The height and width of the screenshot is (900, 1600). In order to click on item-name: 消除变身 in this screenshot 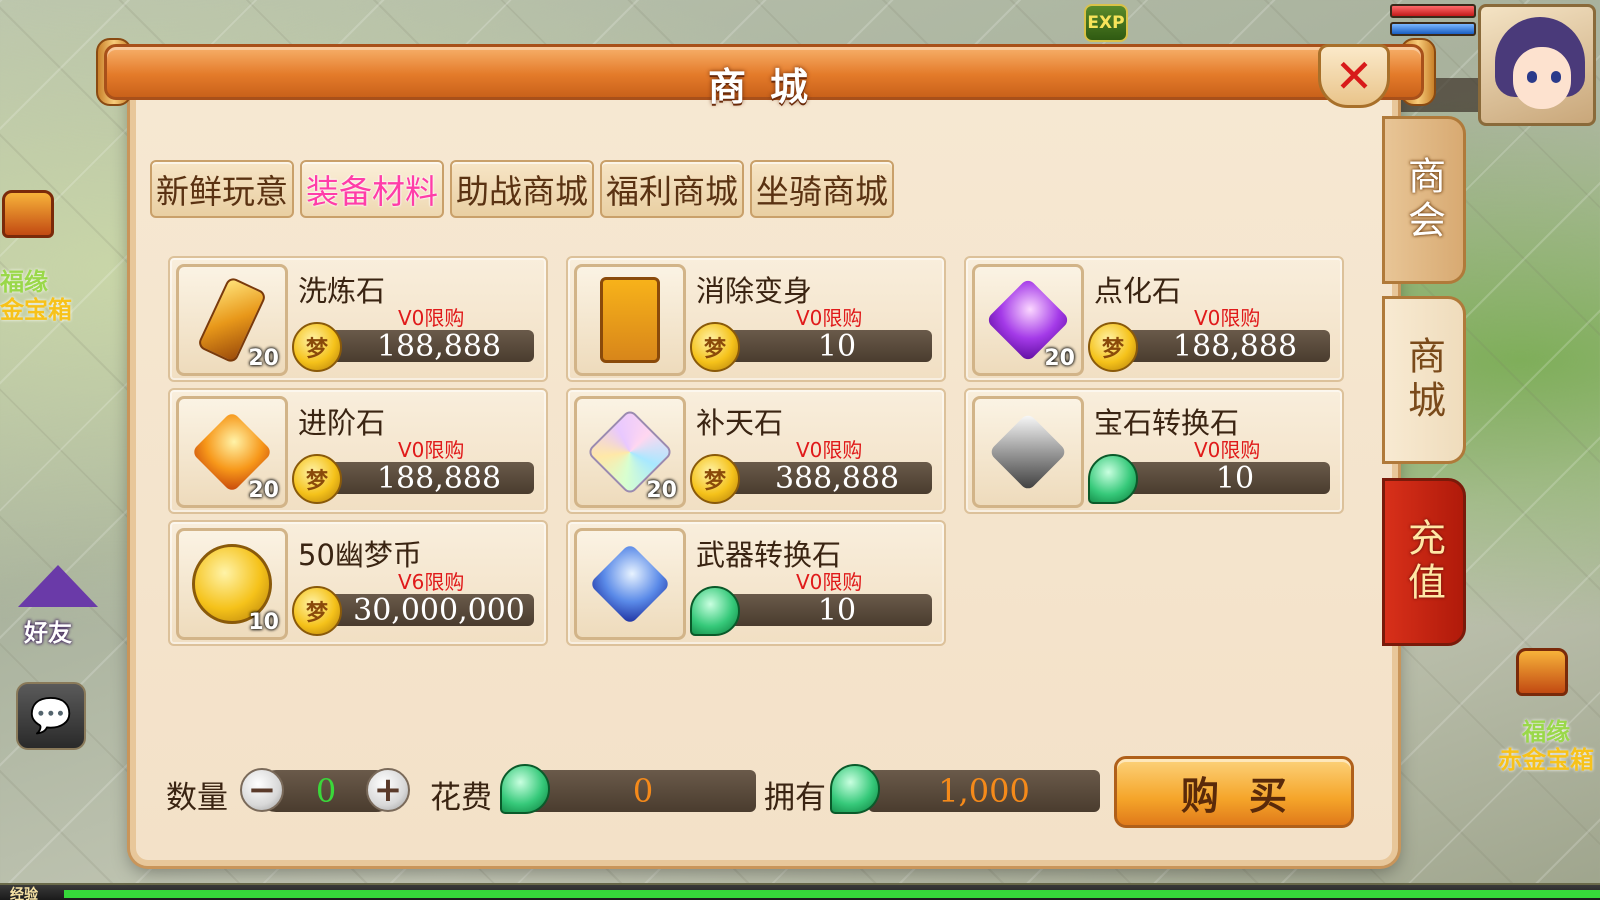, I will do `click(754, 291)`.